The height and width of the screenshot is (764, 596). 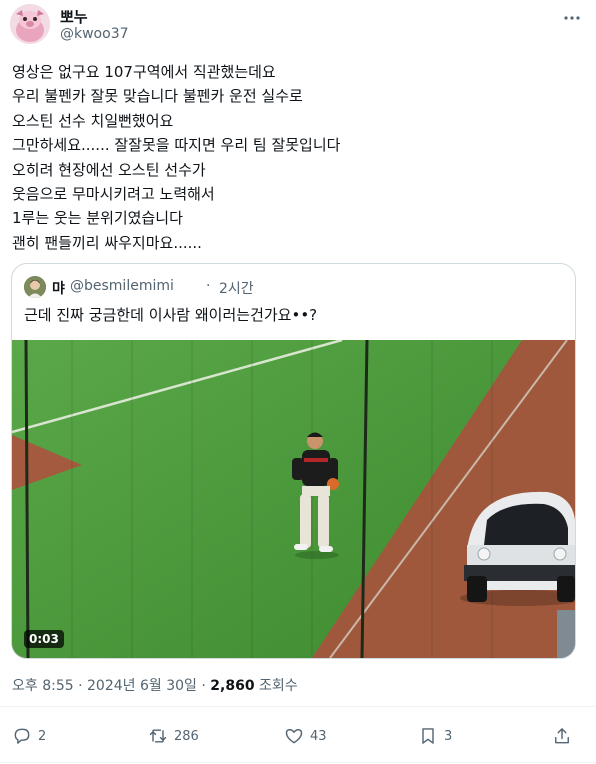 I want to click on author-name: 뽀누, so click(x=74, y=16).